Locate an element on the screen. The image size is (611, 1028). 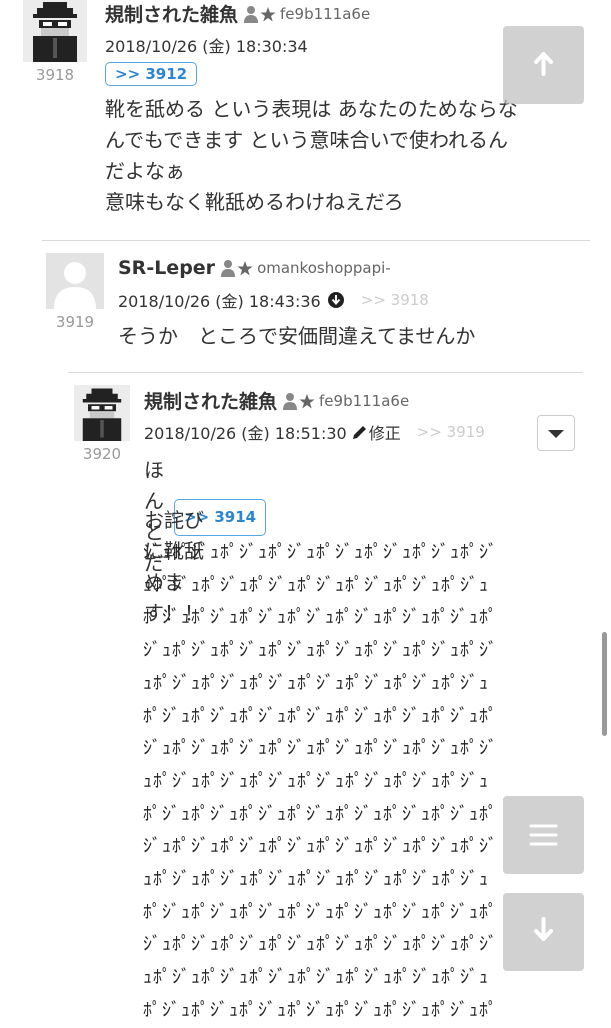
timestamp: 2018/10/26 (金) 18:43:36 is located at coordinates (219, 301).